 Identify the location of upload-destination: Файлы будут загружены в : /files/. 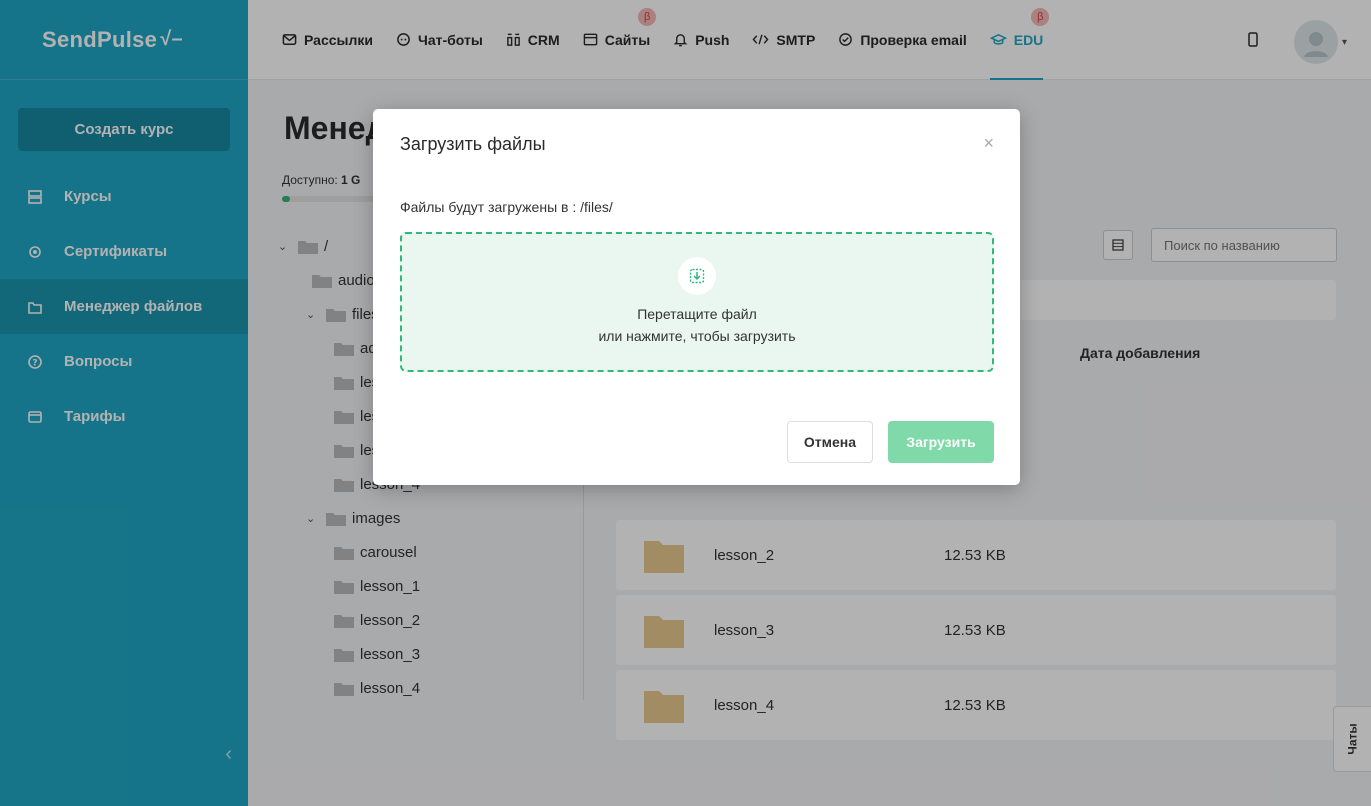
(506, 207).